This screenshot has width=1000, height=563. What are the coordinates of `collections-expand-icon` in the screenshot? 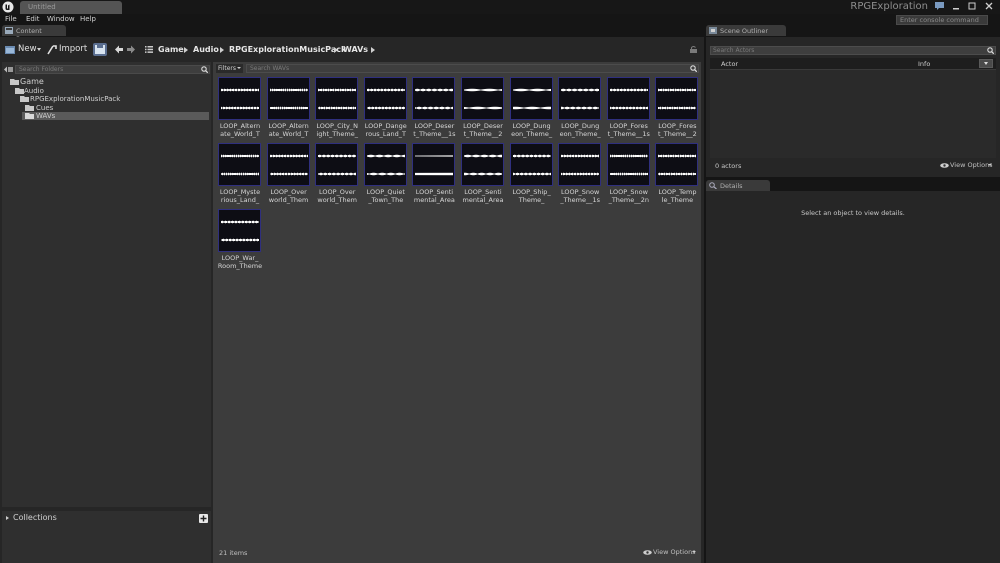 It's located at (7, 518).